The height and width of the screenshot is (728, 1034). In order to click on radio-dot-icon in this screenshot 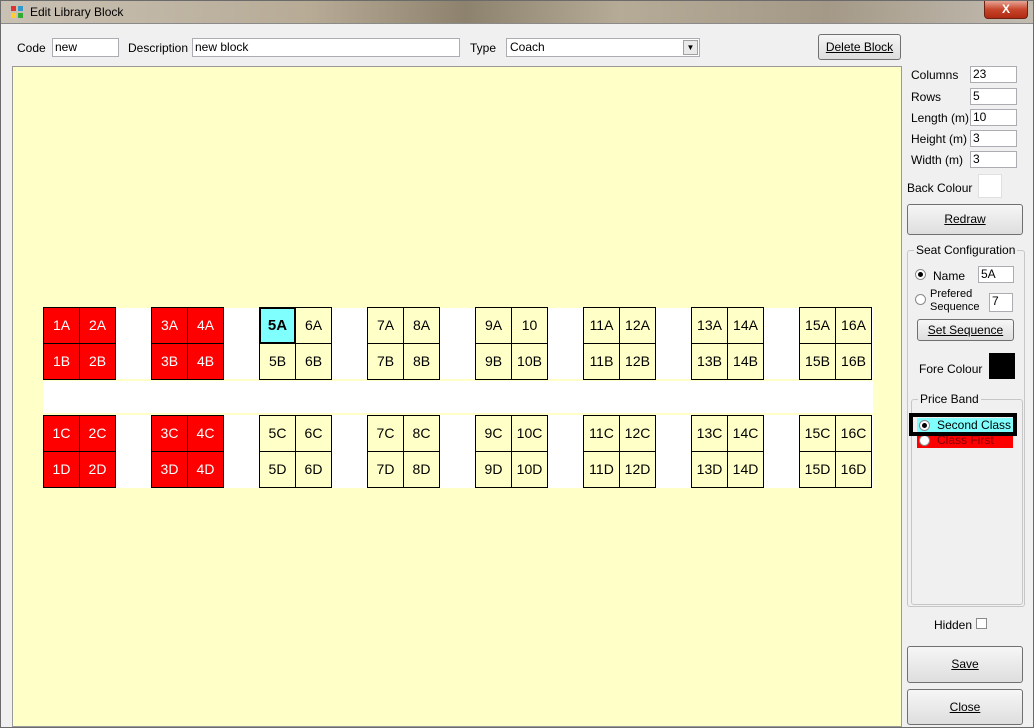, I will do `click(920, 274)`.